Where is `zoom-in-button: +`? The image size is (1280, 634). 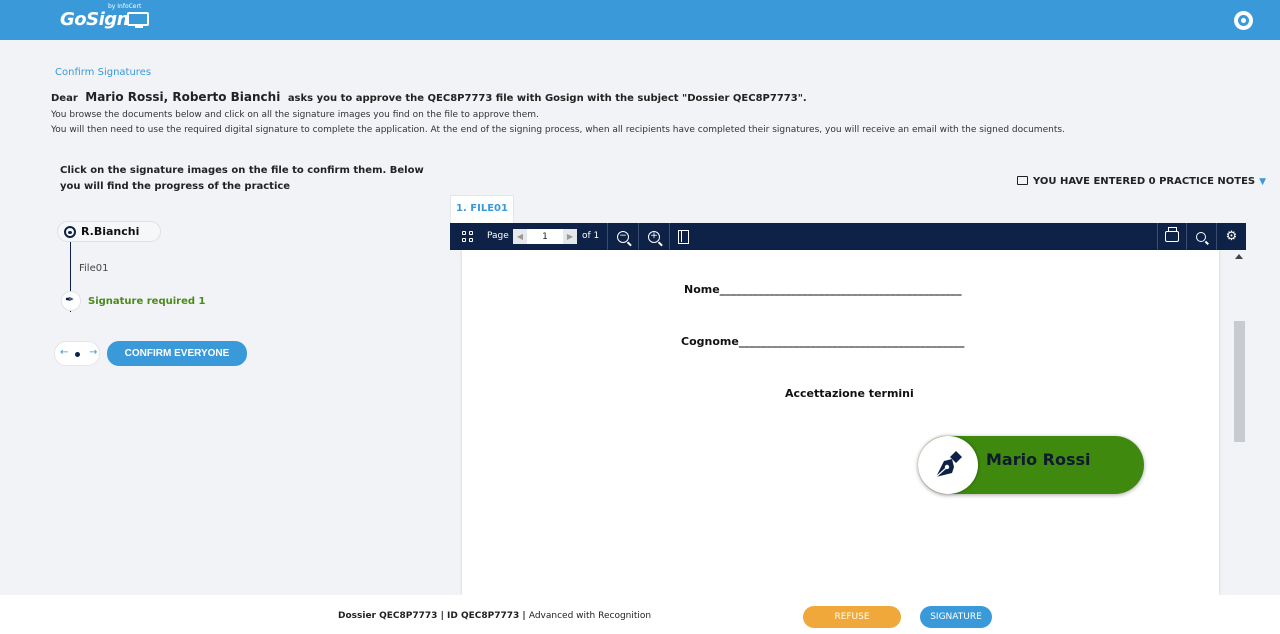 zoom-in-button: + is located at coordinates (654, 236).